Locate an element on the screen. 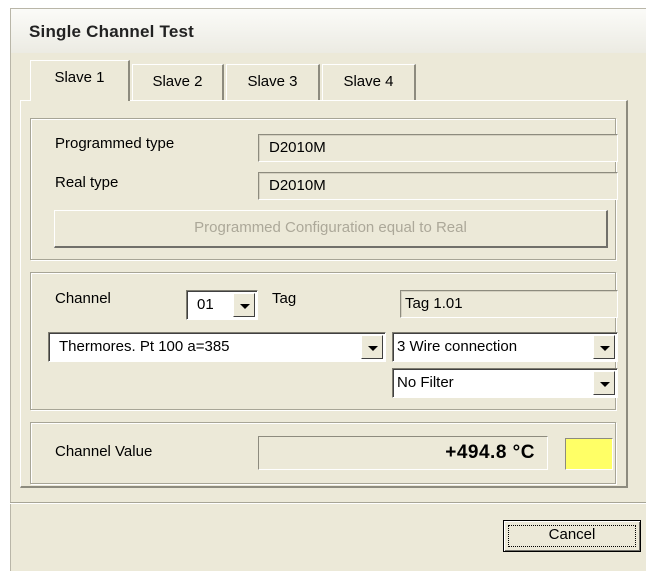 This screenshot has height=571, width=646. tab-label: Slave 1 is located at coordinates (79, 77).